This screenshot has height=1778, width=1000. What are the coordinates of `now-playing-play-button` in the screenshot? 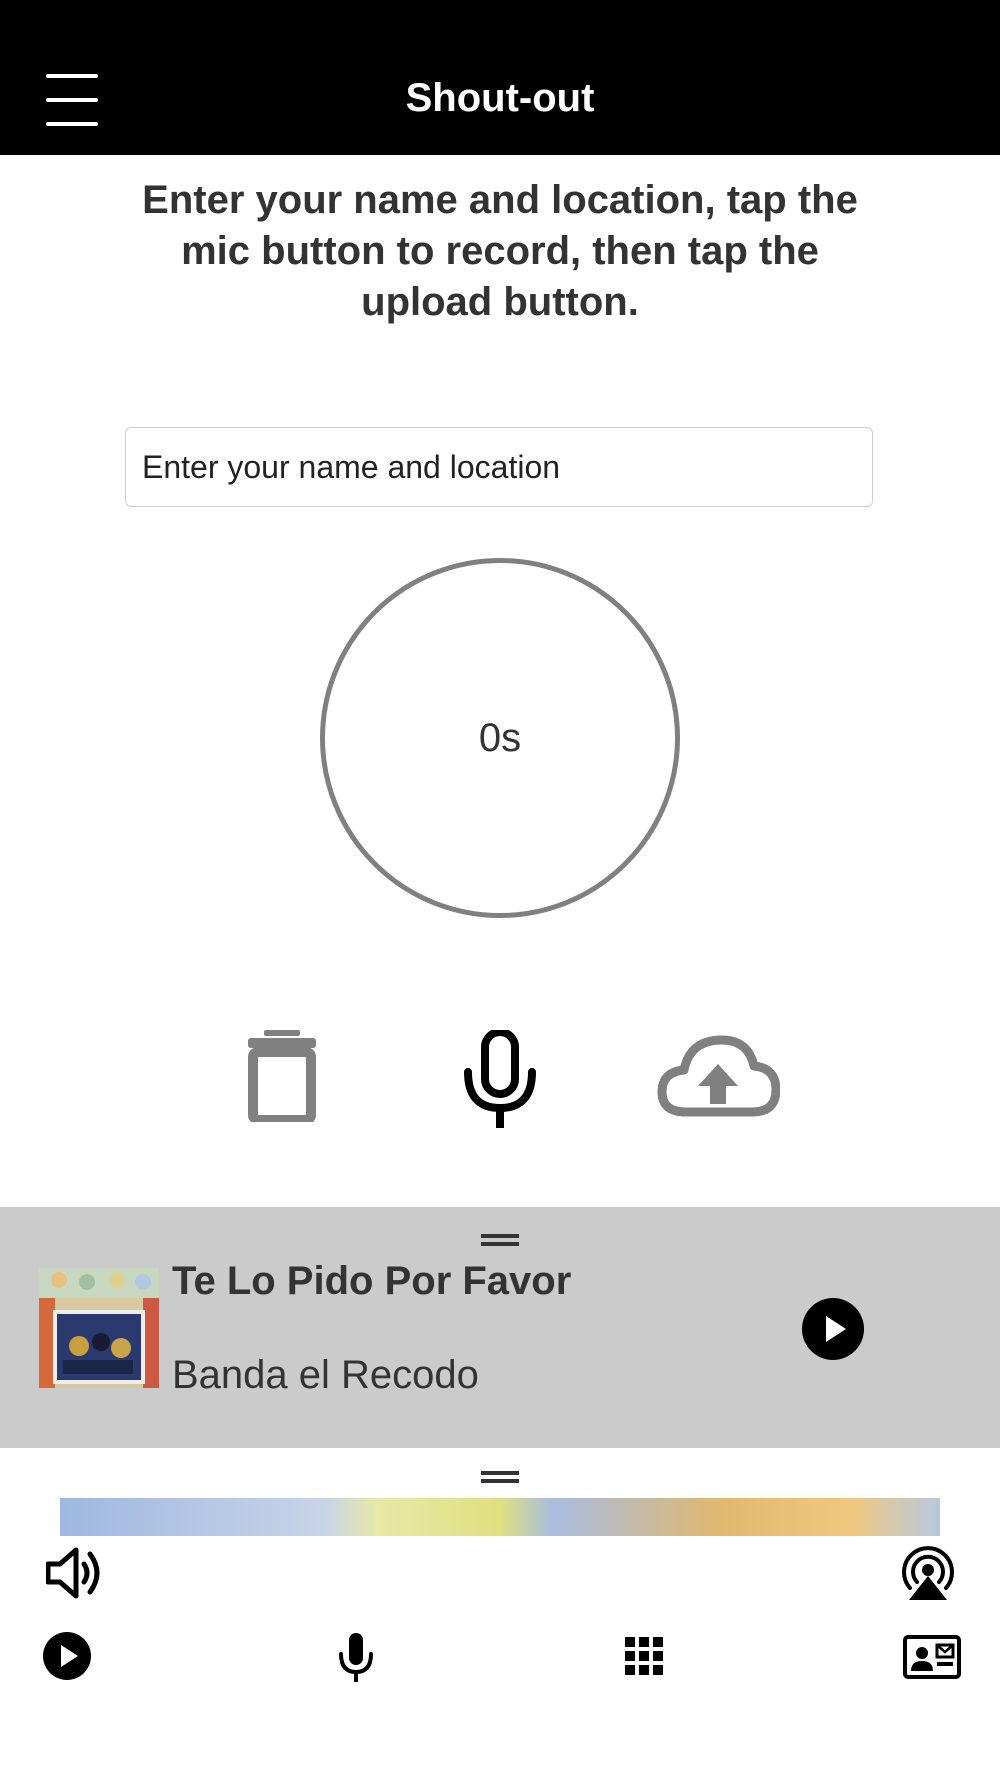 It's located at (833, 1329).